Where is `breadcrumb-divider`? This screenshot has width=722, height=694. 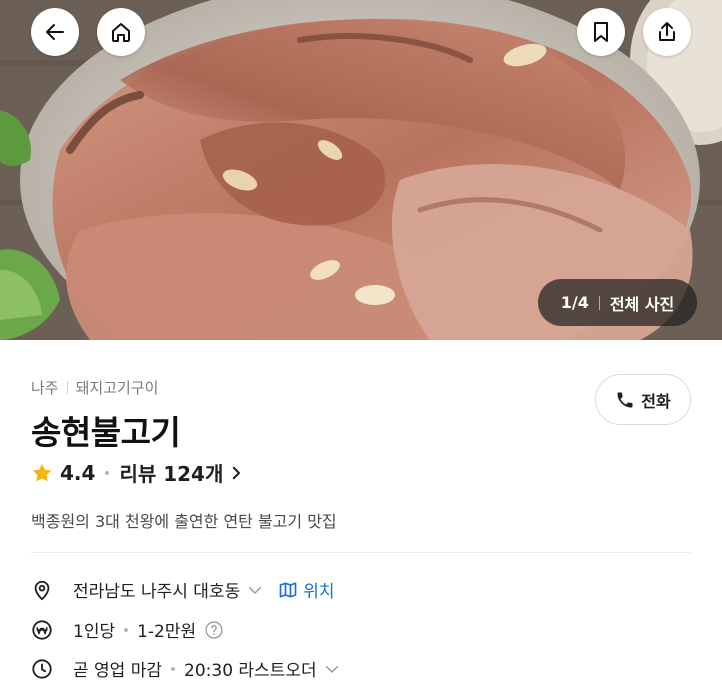 breadcrumb-divider is located at coordinates (67, 387).